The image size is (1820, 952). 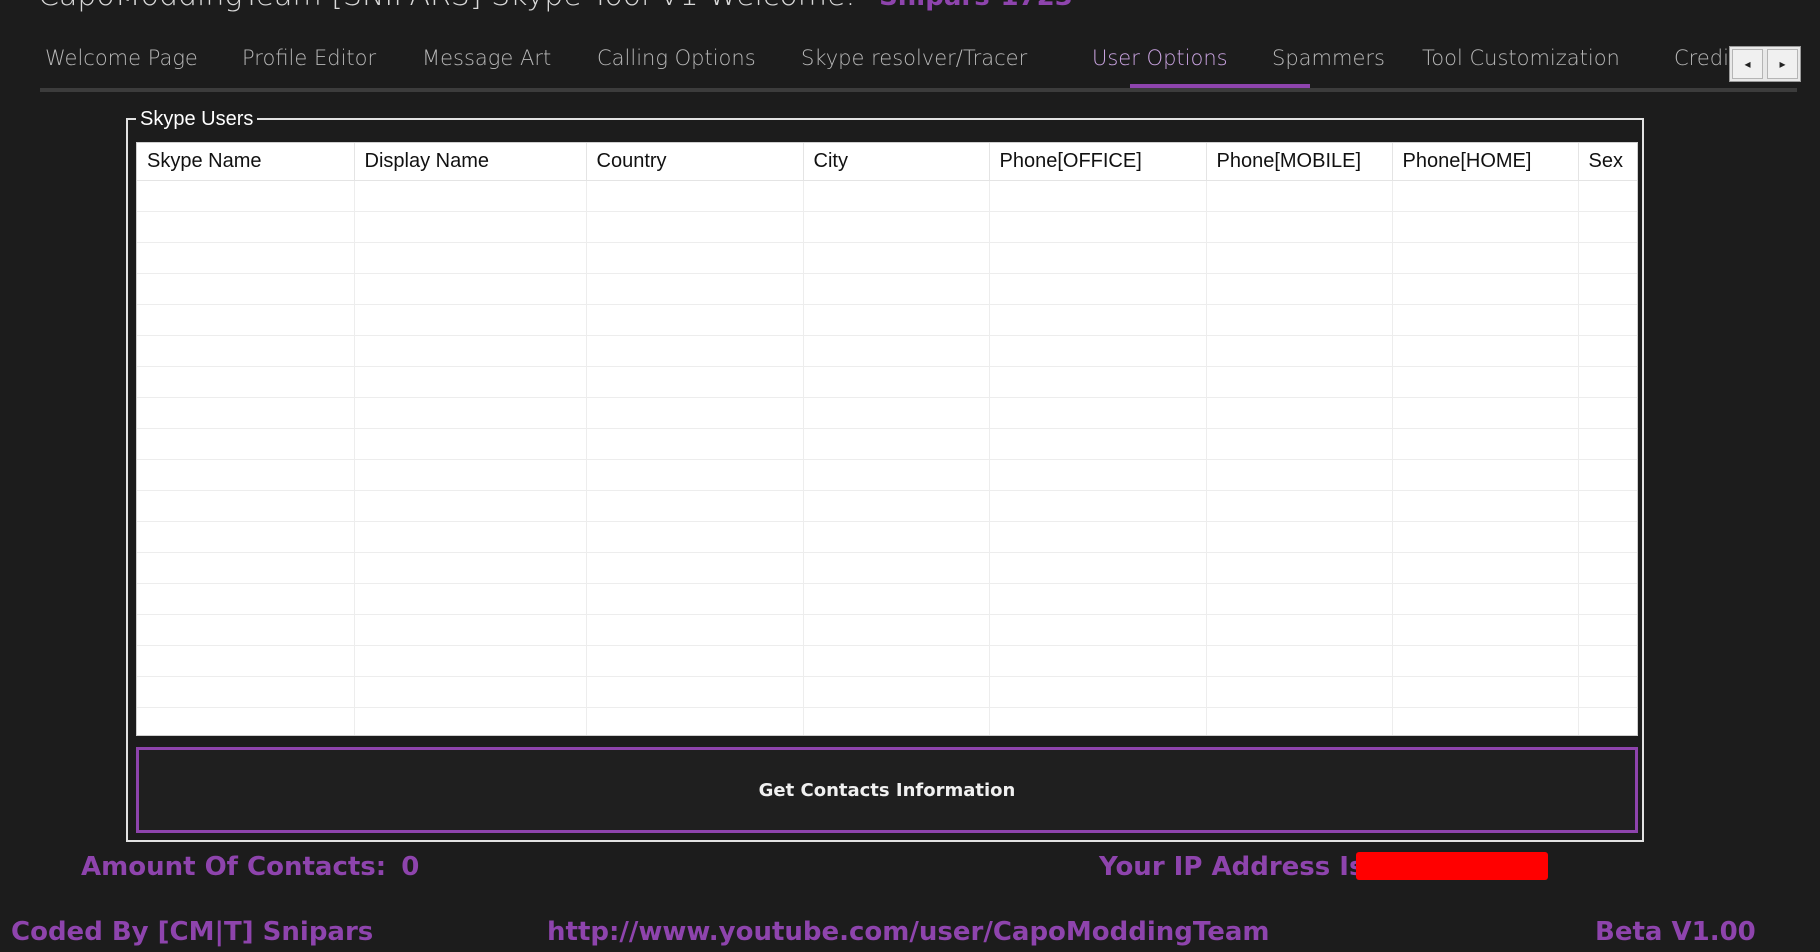 I want to click on column-header-country: Country, so click(x=695, y=162).